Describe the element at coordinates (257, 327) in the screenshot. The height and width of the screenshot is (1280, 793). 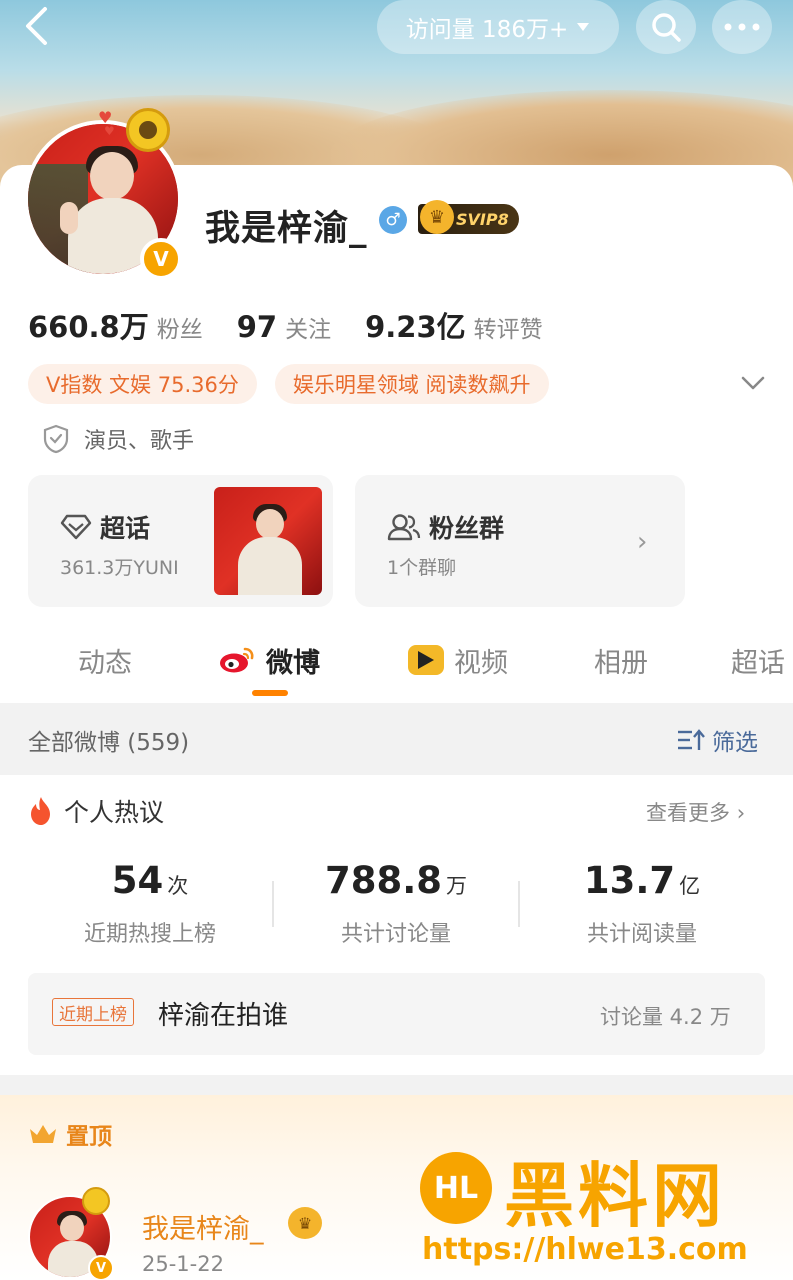
I see `following-count: 97` at that location.